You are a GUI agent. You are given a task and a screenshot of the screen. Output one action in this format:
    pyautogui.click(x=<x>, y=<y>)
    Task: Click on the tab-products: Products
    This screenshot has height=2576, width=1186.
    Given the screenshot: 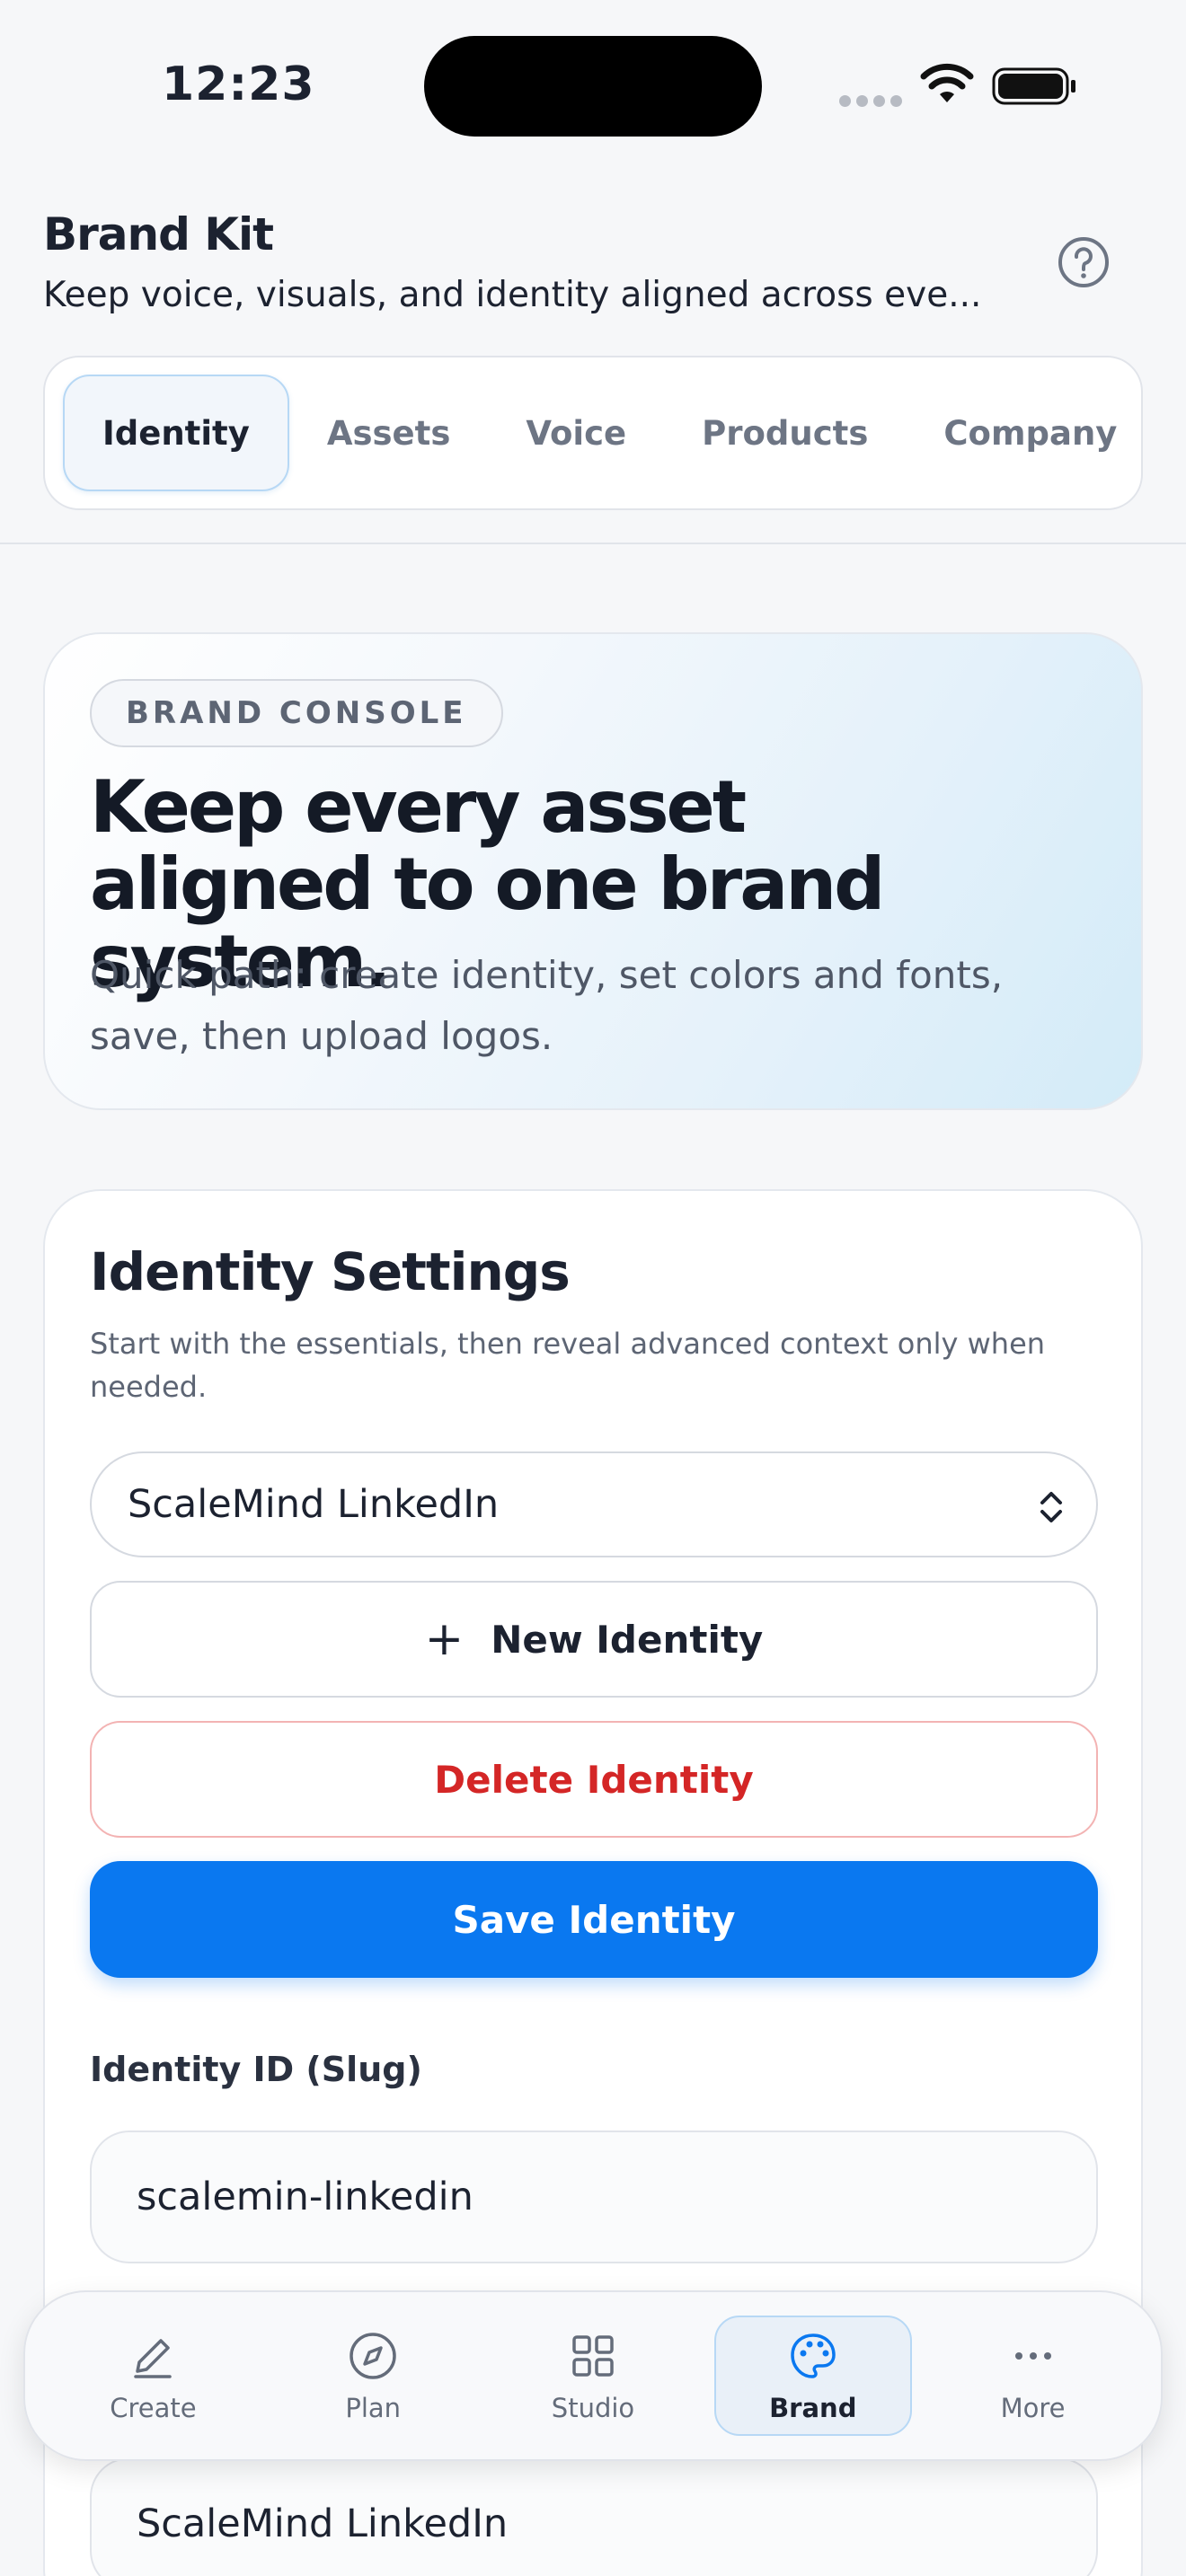 What is the action you would take?
    pyautogui.click(x=785, y=433)
    